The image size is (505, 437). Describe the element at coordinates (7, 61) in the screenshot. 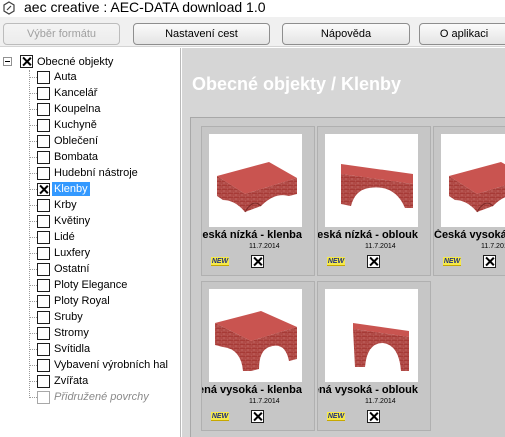

I see `collapse-icon` at that location.